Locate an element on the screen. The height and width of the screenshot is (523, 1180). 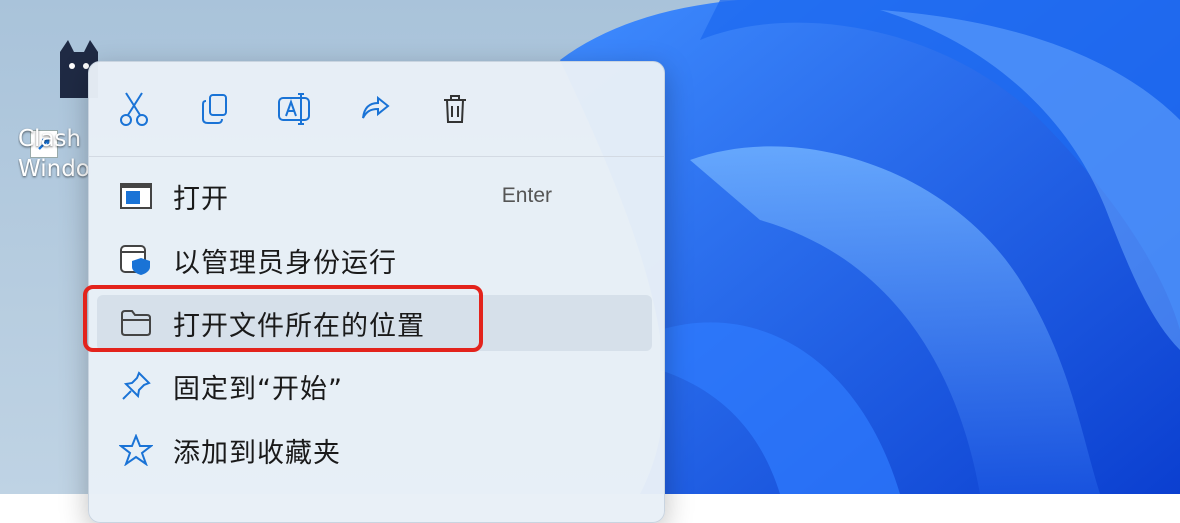
delete-button is located at coordinates (455, 109).